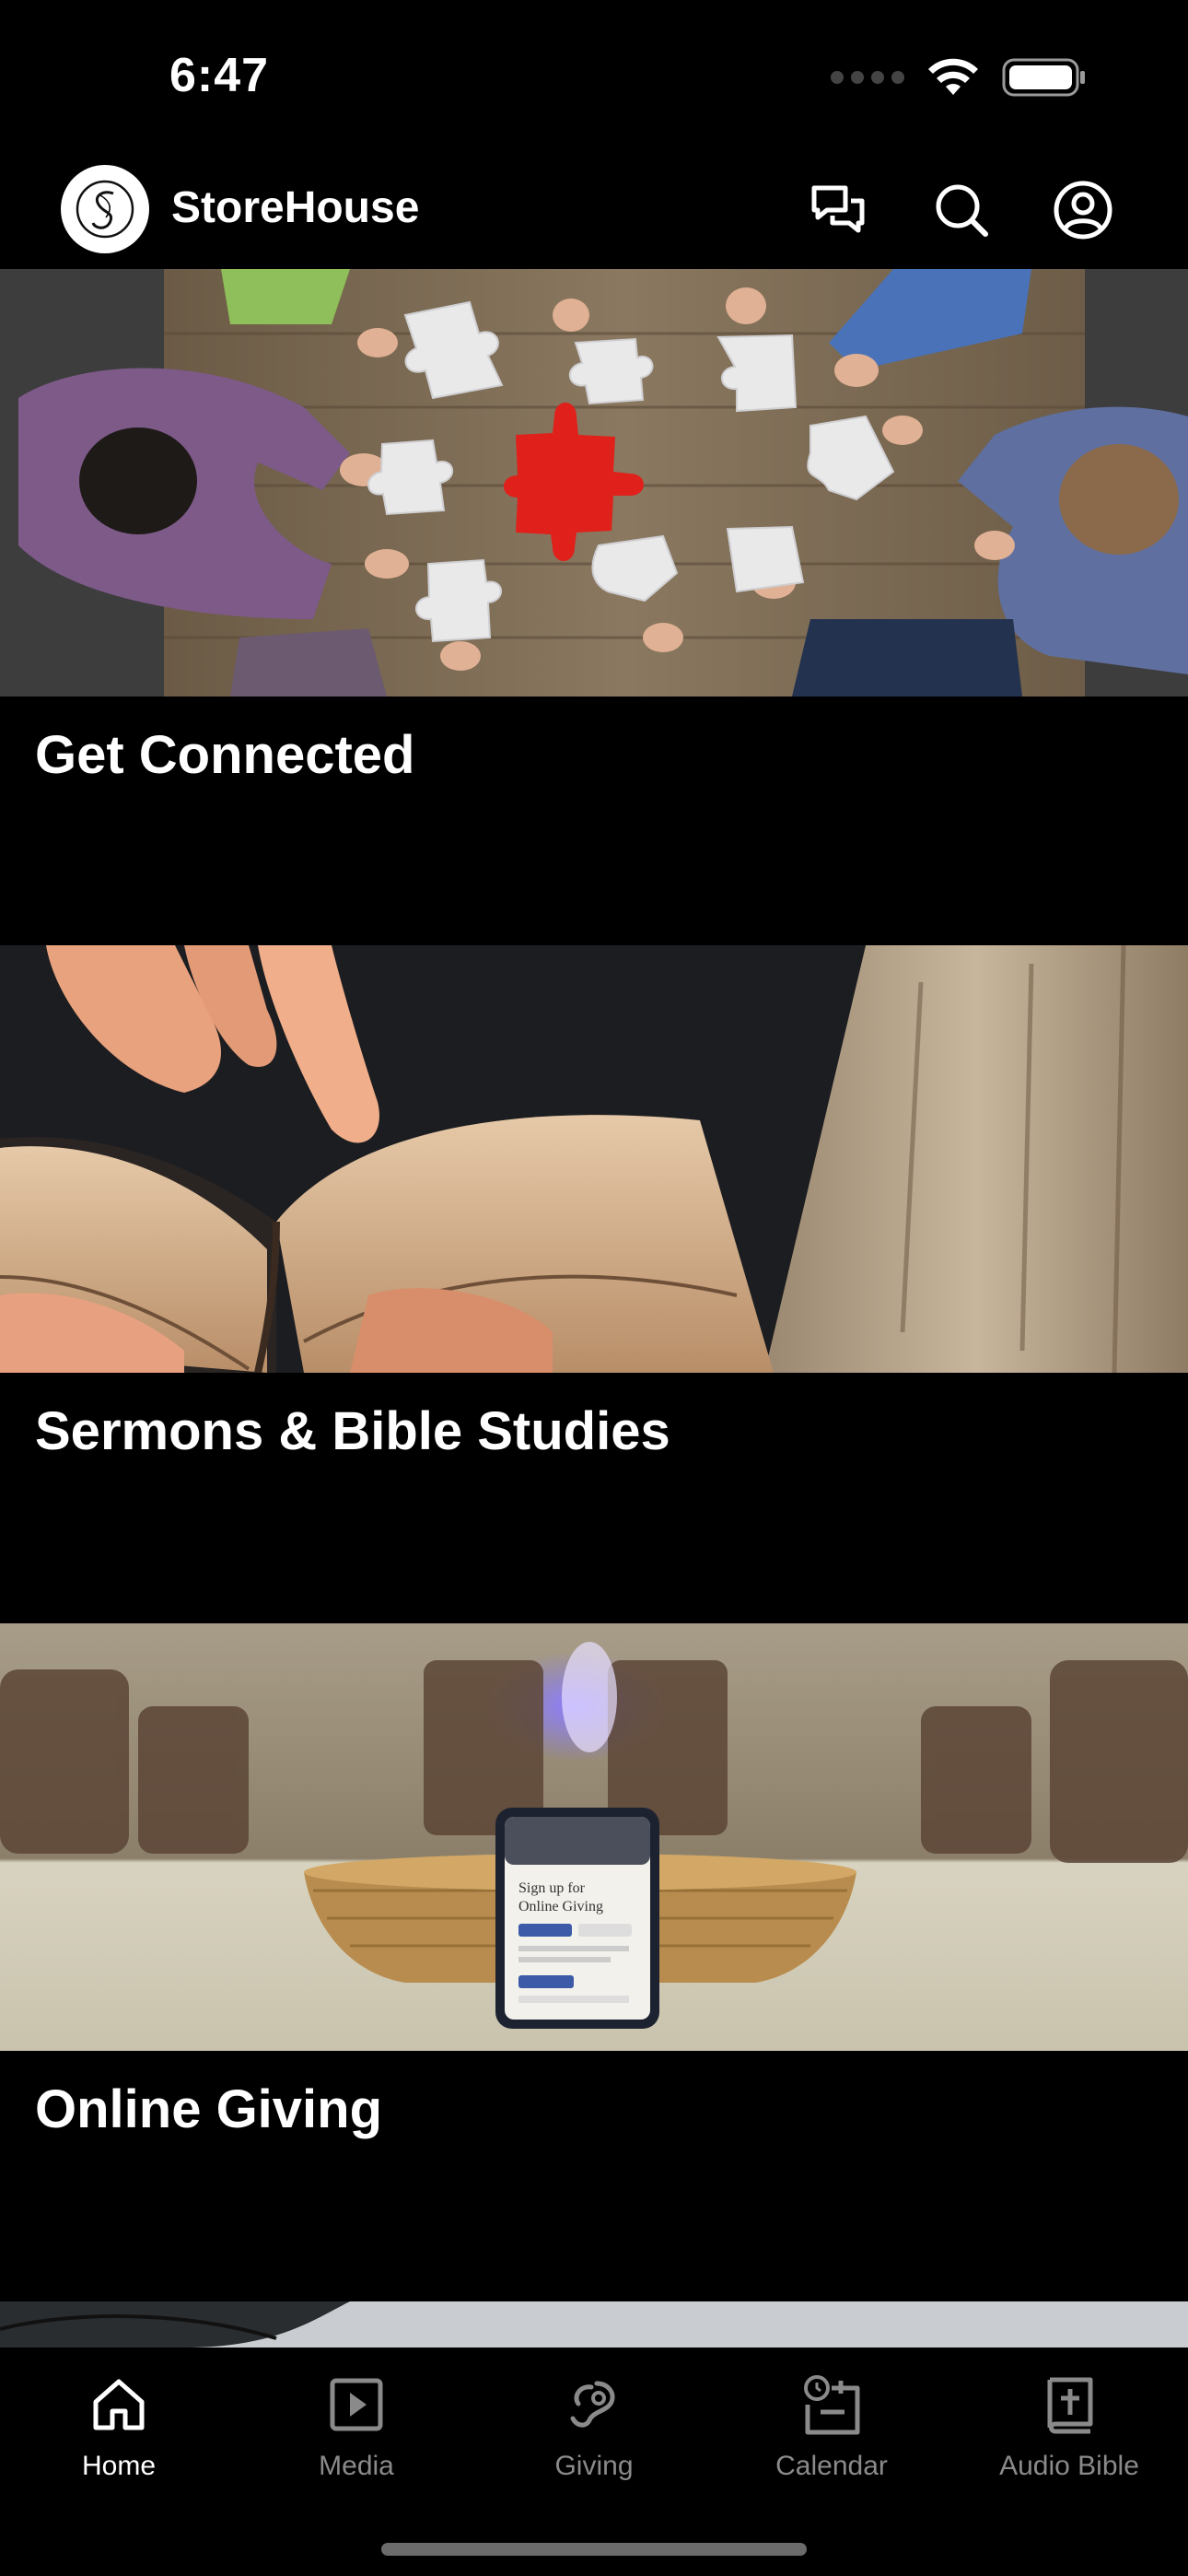 This screenshot has width=1188, height=2576. Describe the element at coordinates (1043, 77) in the screenshot. I see `battery-icon` at that location.